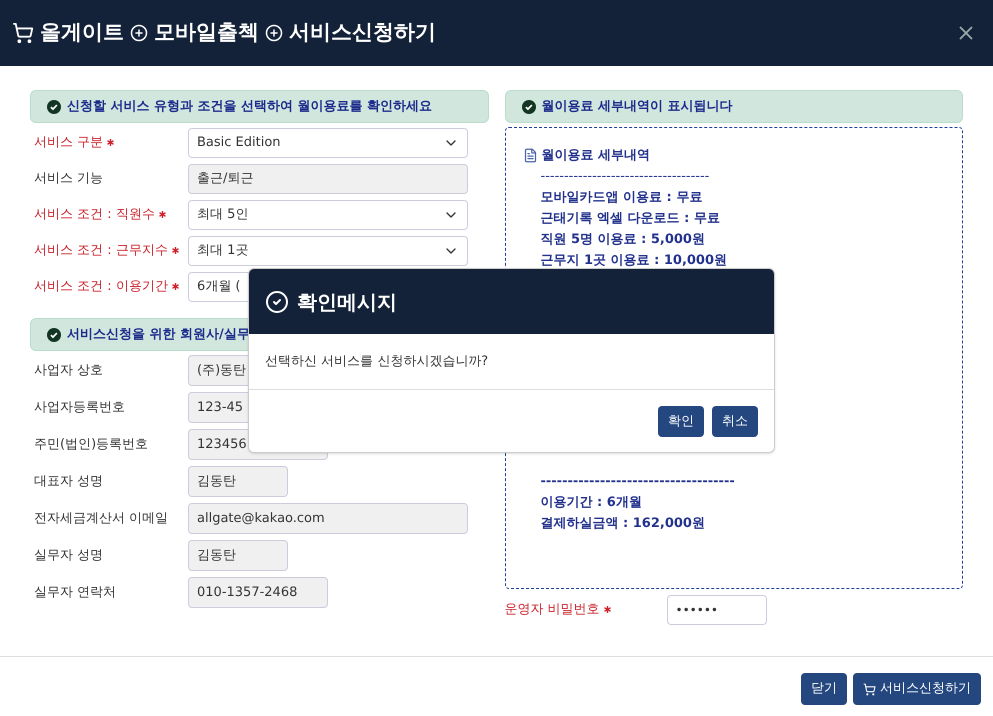  Describe the element at coordinates (622, 197) in the screenshot. I see `detail-line: 모바일카드앱 이용료 : 무료` at that location.